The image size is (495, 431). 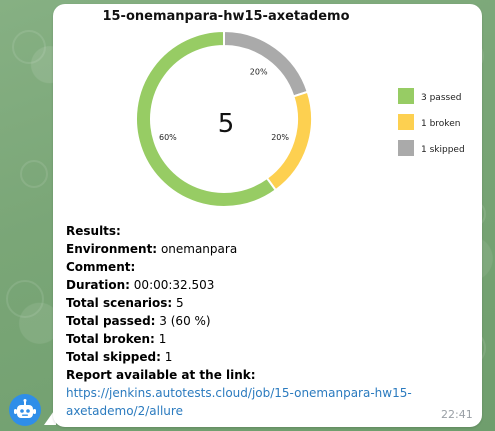 I want to click on legend-label-passed: 3 passed, so click(x=441, y=98).